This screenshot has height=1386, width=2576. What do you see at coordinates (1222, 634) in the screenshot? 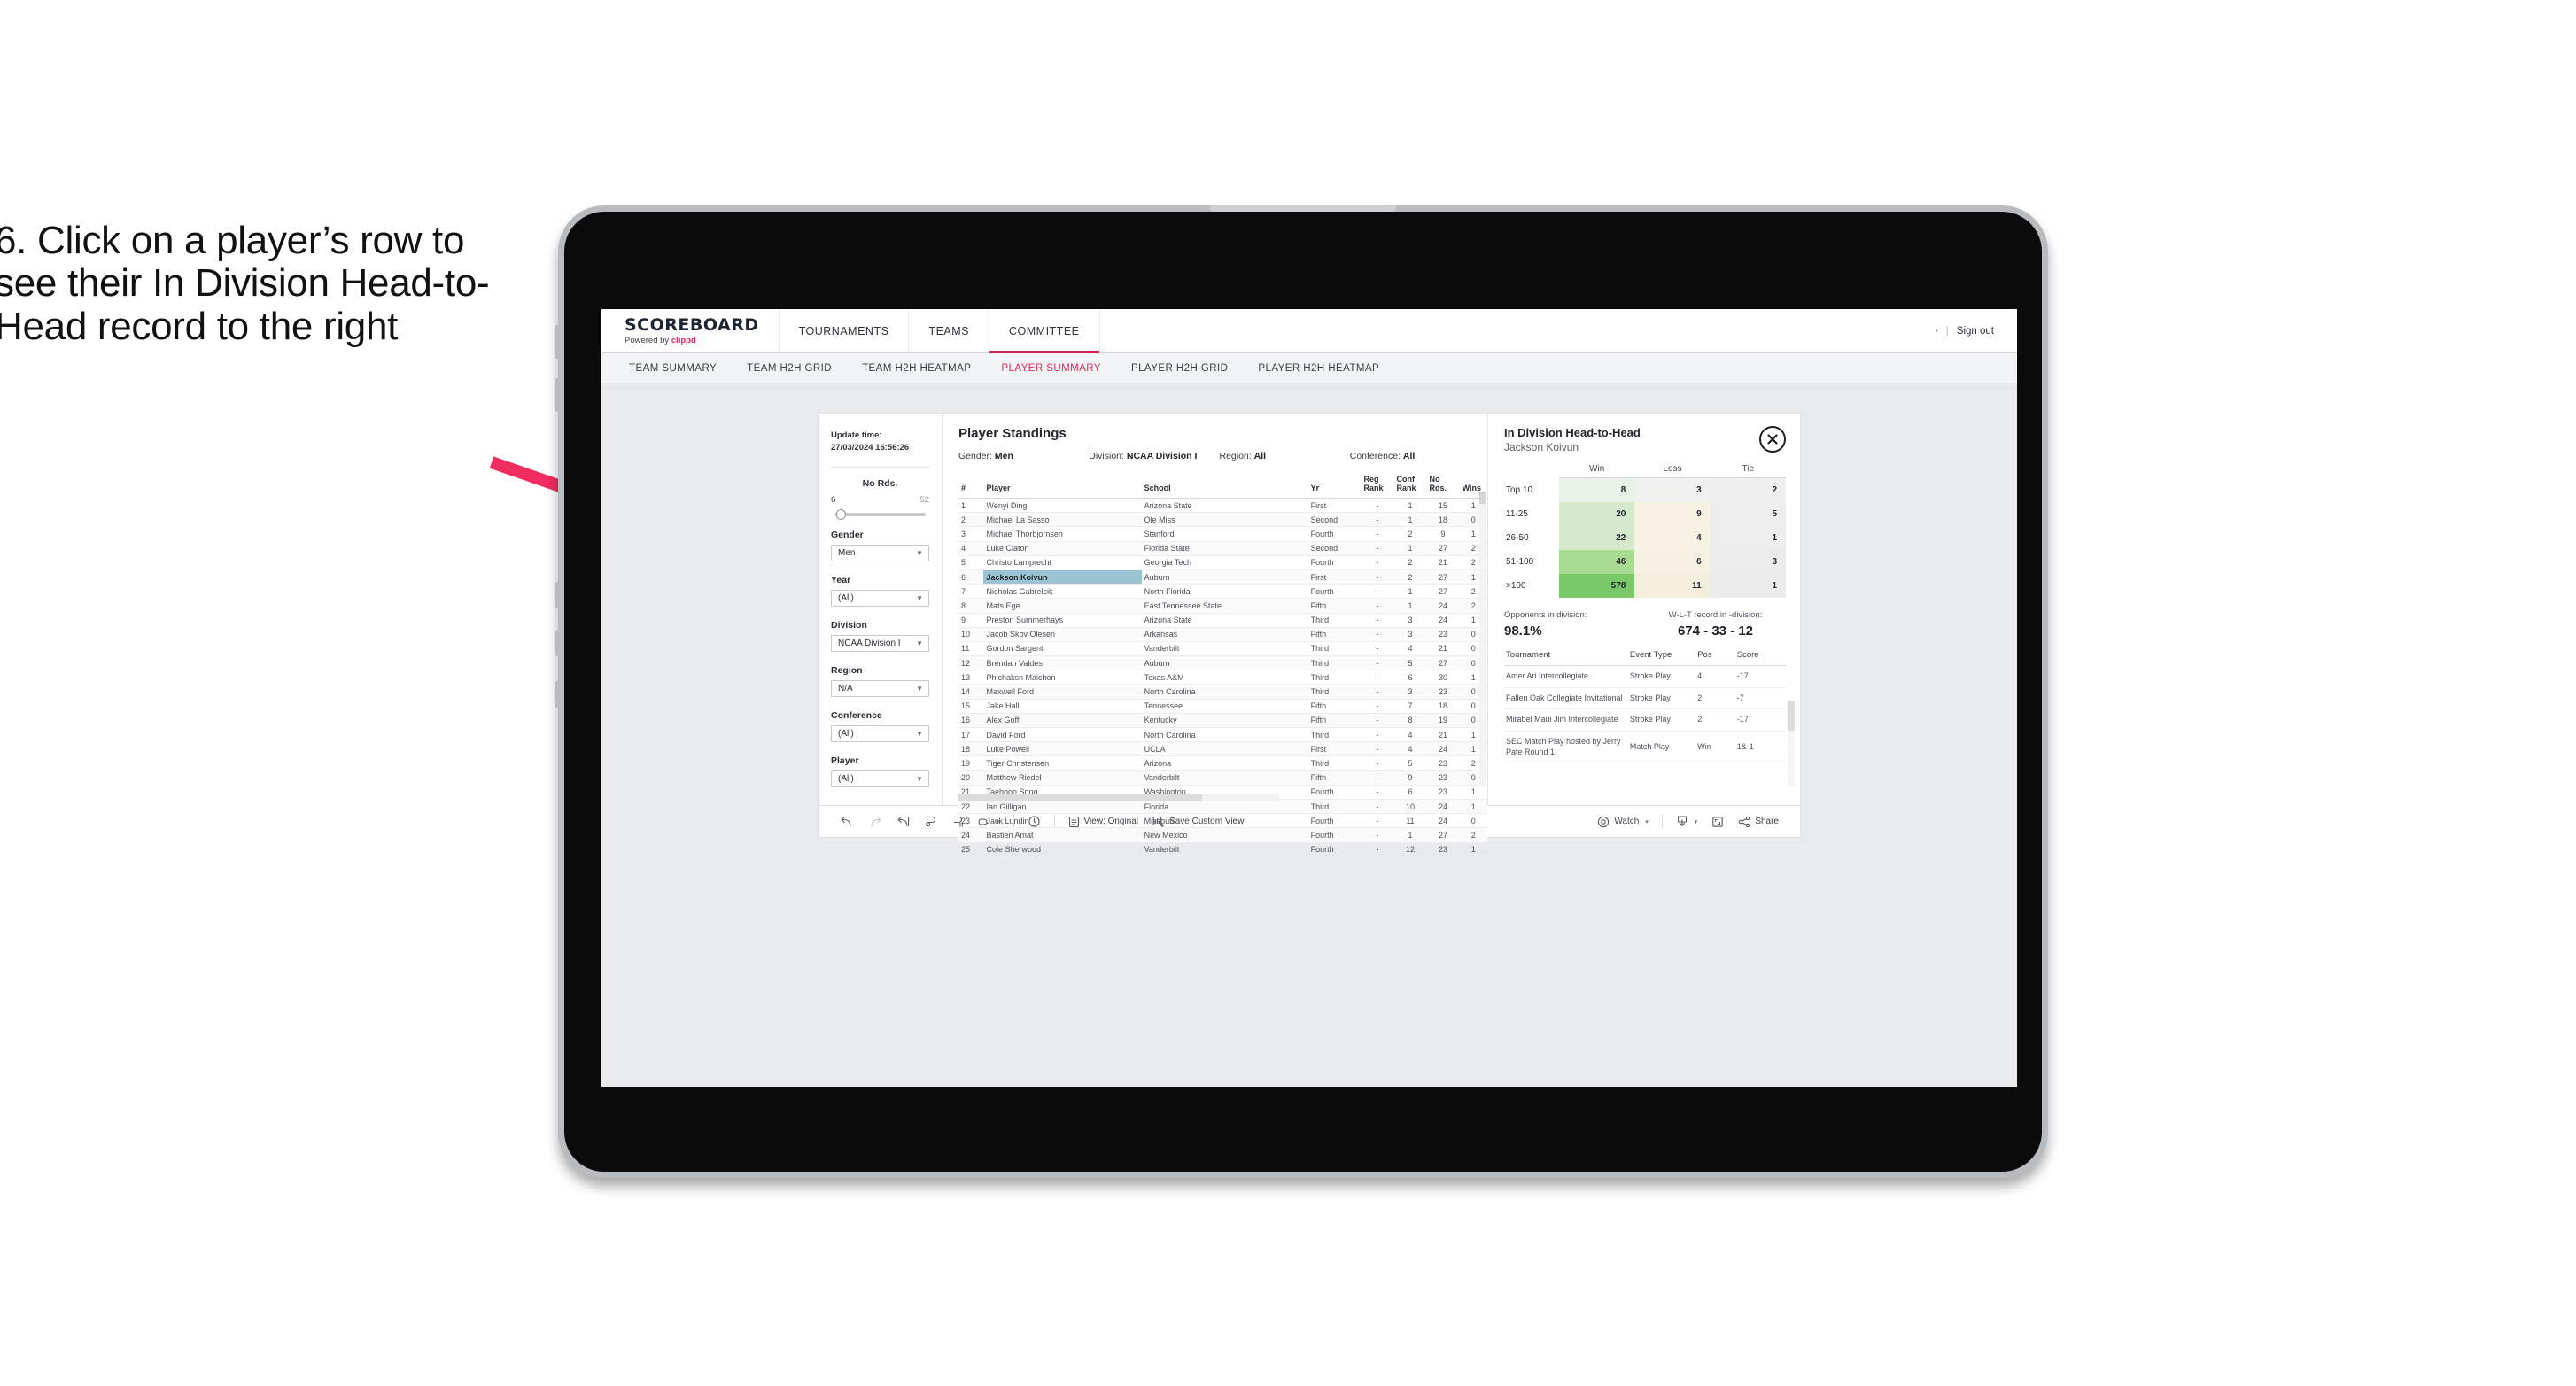
I see `table-row: 10 Jacob Skov Olesen Arkansas Fifth -3 23 0` at bounding box center [1222, 634].